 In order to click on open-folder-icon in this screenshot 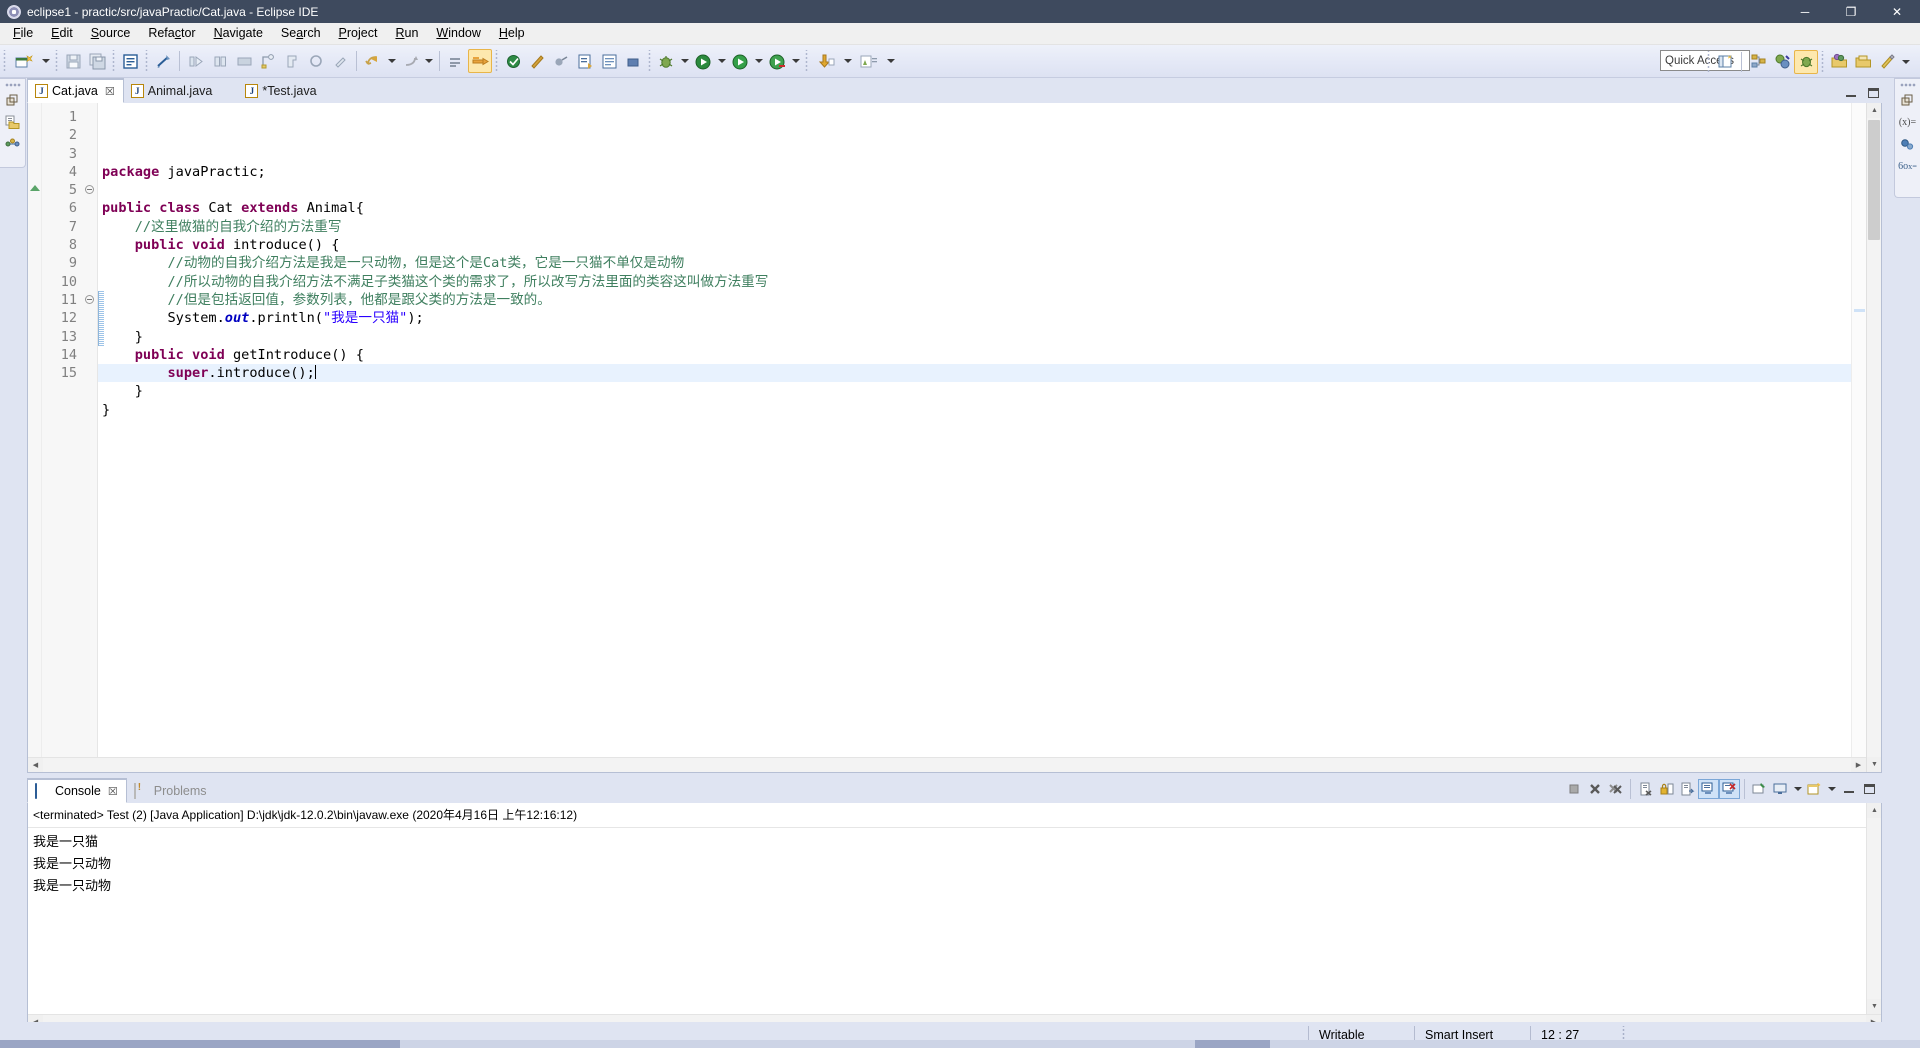, I will do `click(1863, 62)`.